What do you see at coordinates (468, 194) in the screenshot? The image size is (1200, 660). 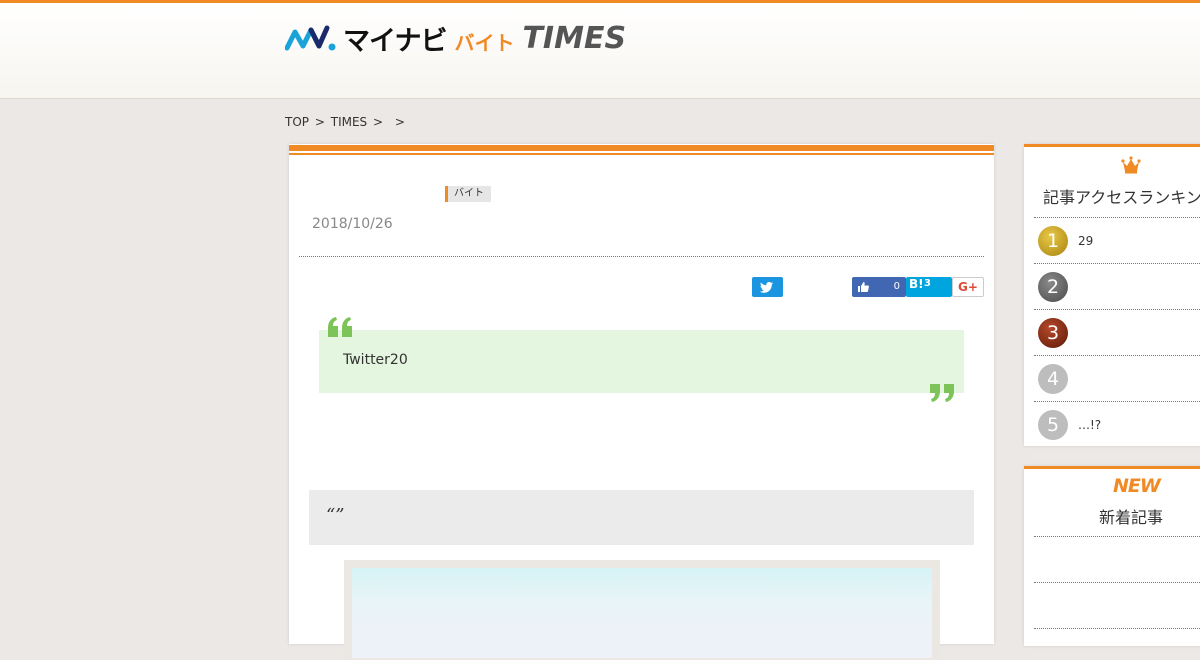 I see `category-tag: バイト` at bounding box center [468, 194].